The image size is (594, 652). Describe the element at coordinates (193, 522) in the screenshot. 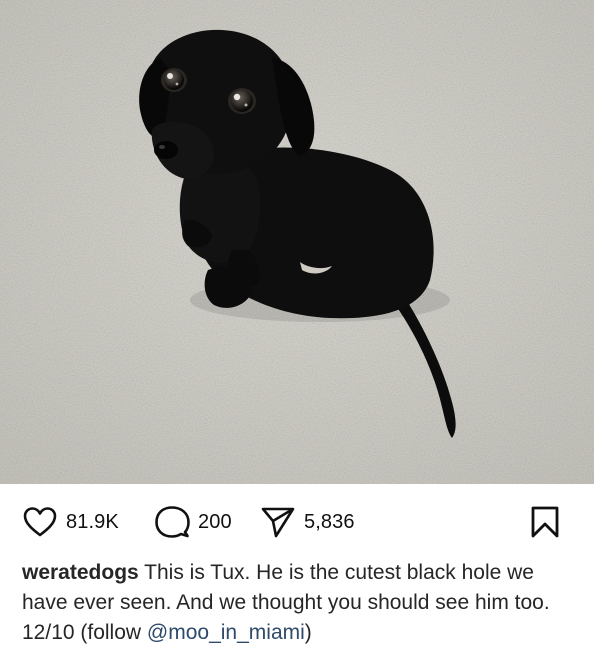

I see `comment-button: 200` at that location.